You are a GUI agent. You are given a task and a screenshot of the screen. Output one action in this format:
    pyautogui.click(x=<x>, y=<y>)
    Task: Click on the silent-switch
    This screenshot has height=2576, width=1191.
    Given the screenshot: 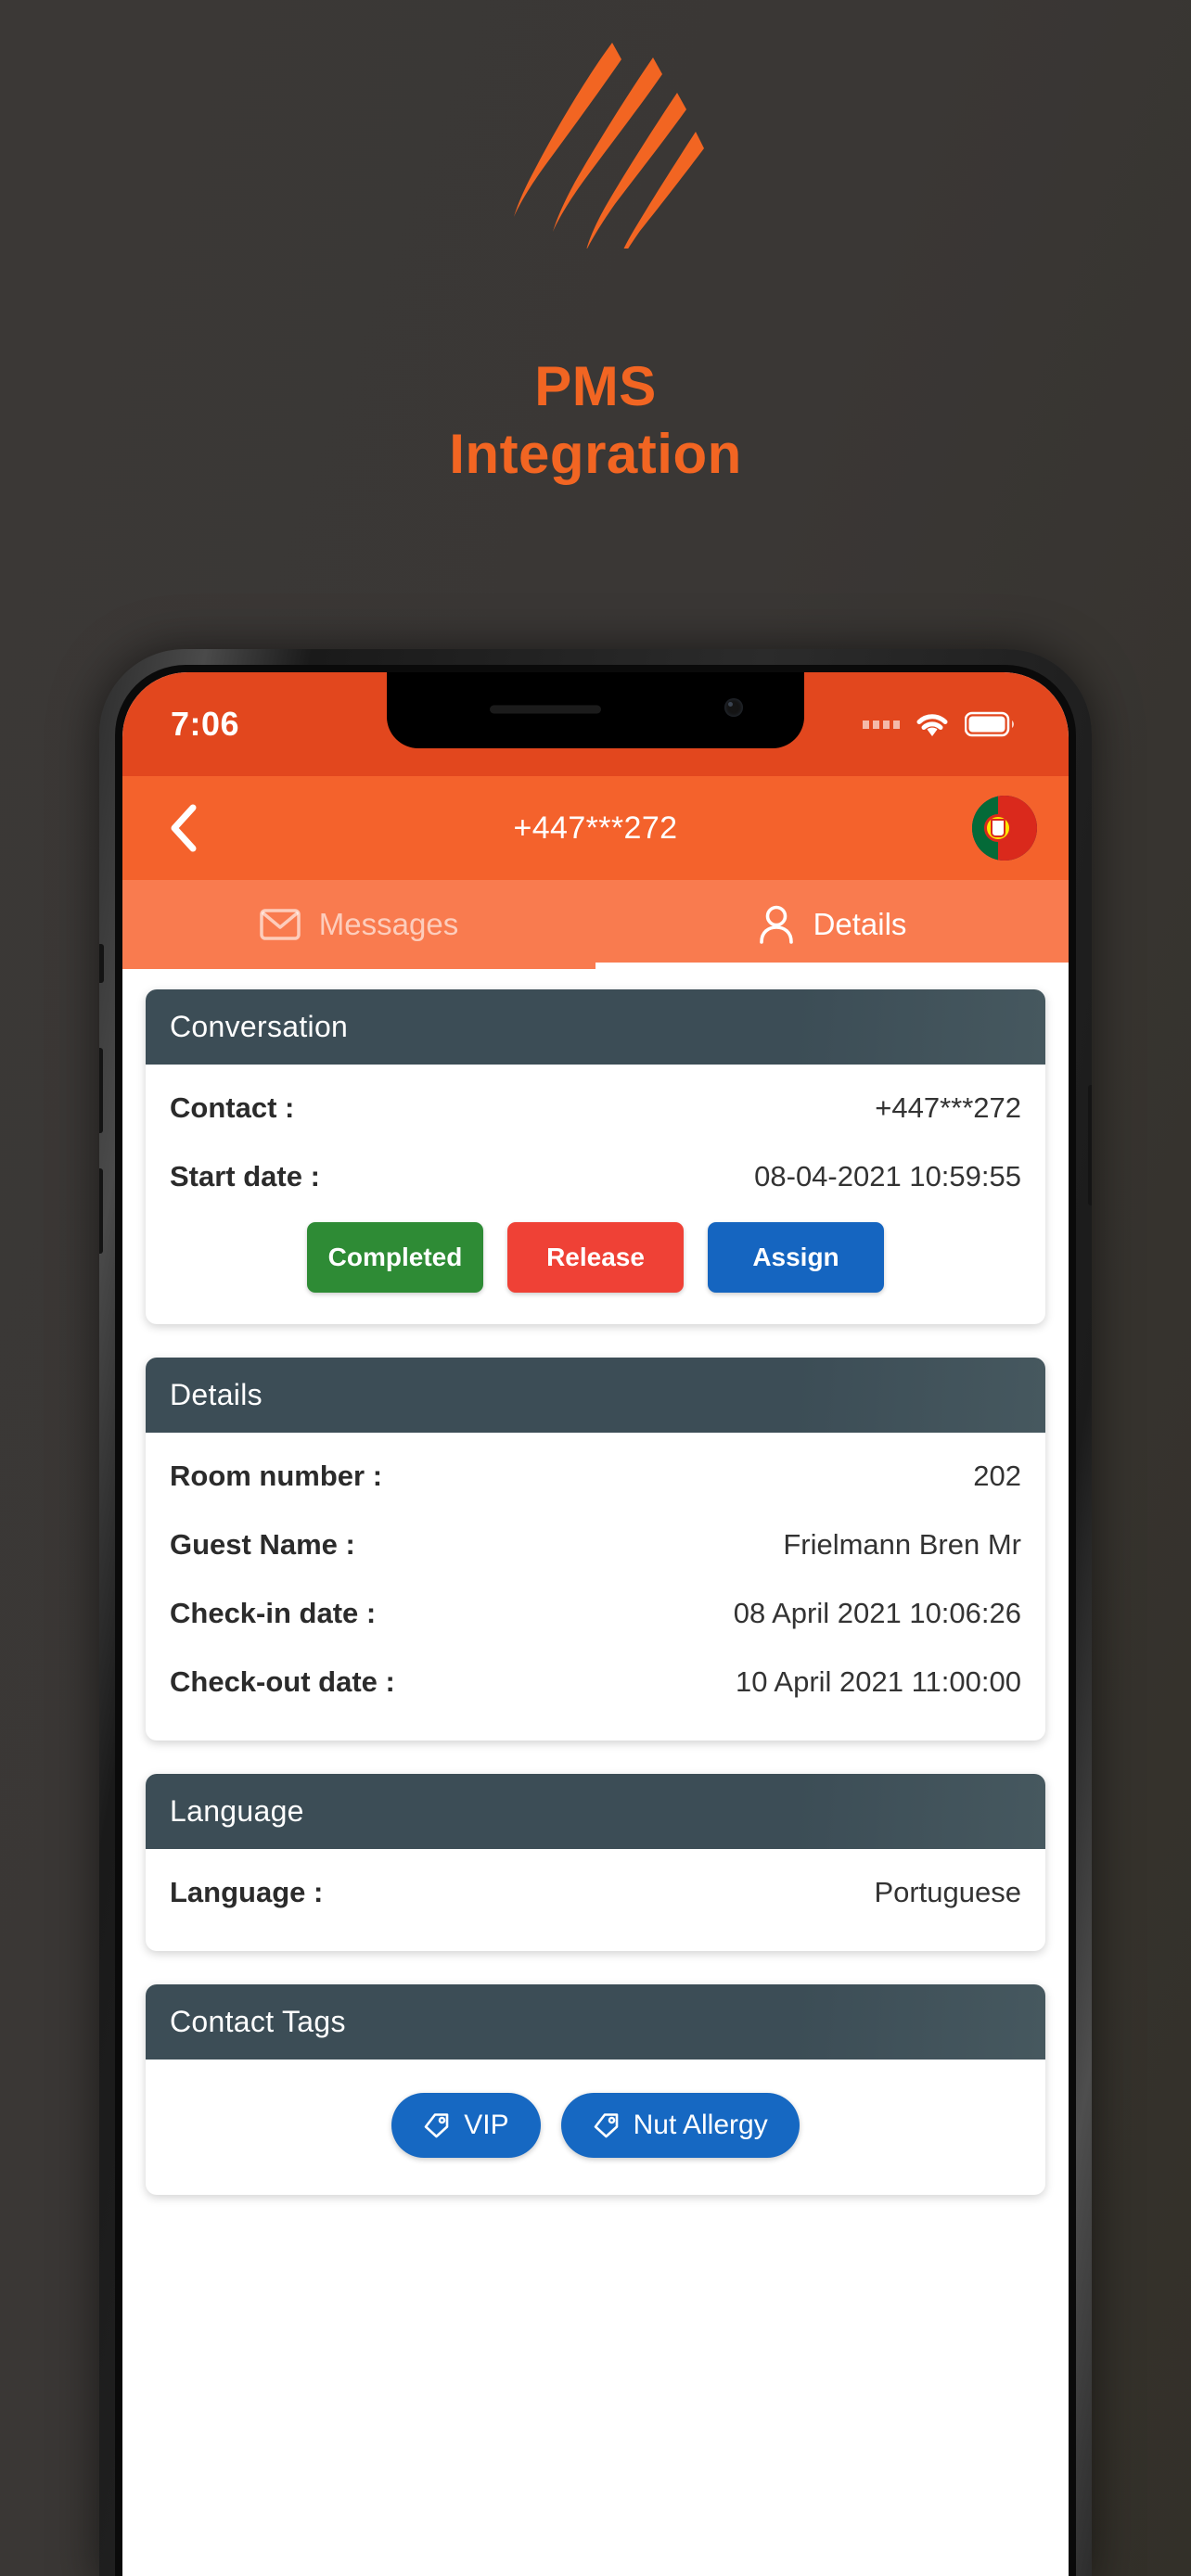 What is the action you would take?
    pyautogui.click(x=101, y=964)
    